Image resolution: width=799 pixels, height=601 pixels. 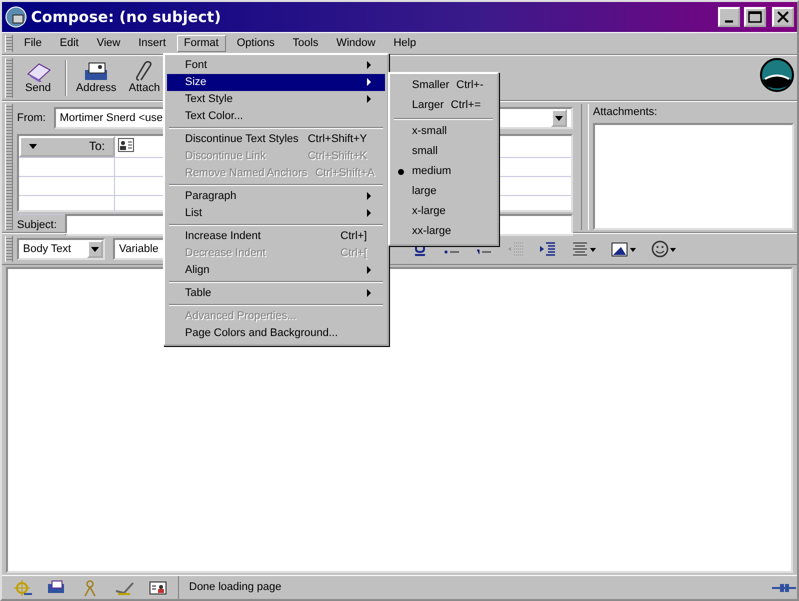 What do you see at coordinates (69, 43) in the screenshot?
I see `menu-item: Edit` at bounding box center [69, 43].